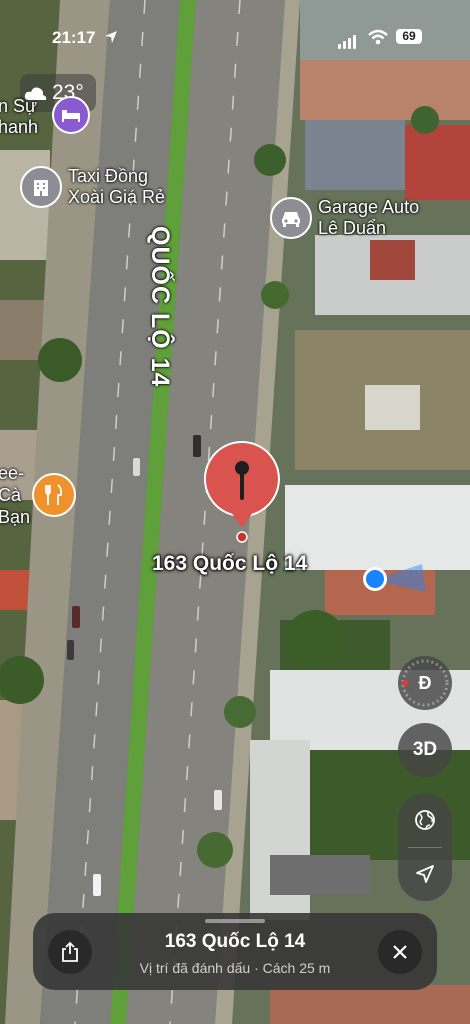  What do you see at coordinates (71, 115) in the screenshot?
I see `hotel-icon` at bounding box center [71, 115].